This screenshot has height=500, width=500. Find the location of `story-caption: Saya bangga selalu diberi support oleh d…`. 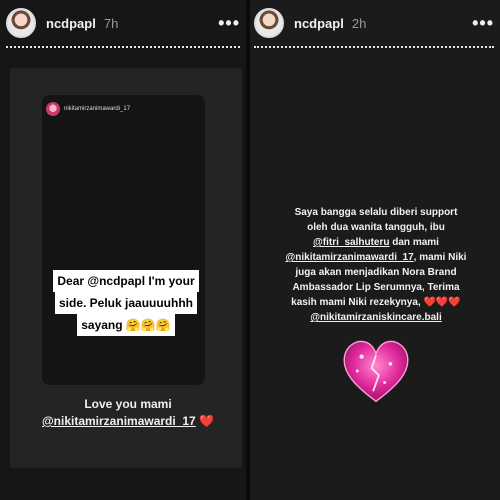

story-caption: Saya bangga selalu diberi support oleh d… is located at coordinates (376, 265).